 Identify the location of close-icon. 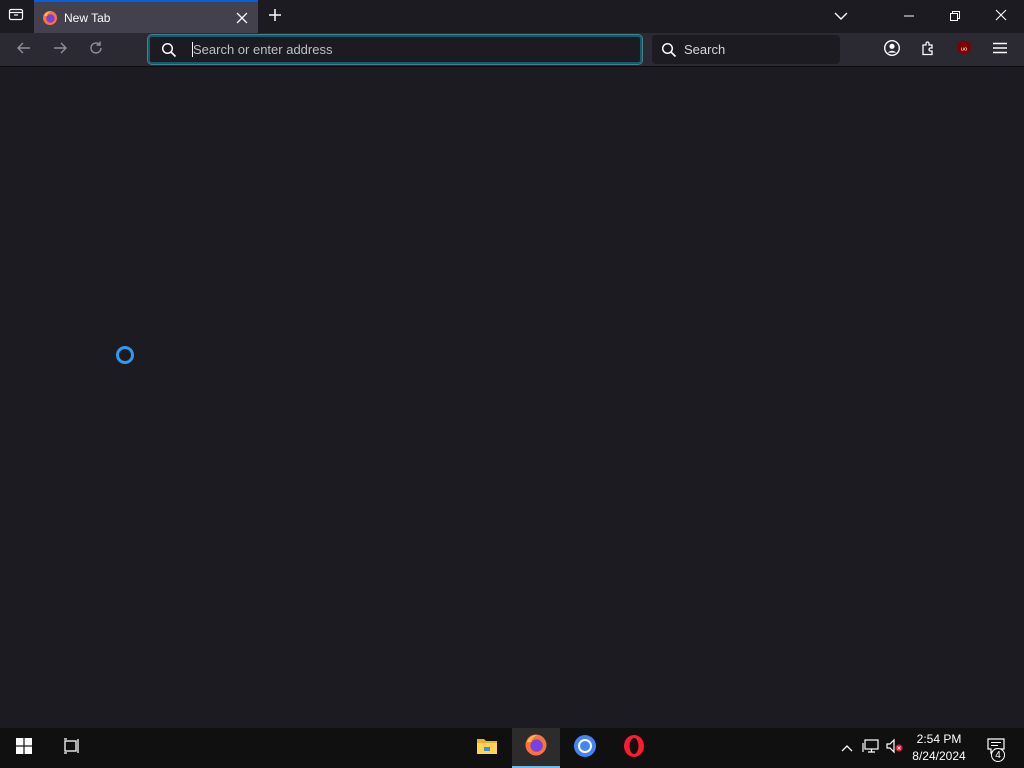
(1001, 17).